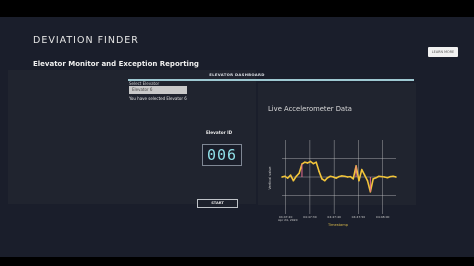 The height and width of the screenshot is (266, 474). What do you see at coordinates (288, 220) in the screenshot?
I see `date-label: Apr 24, 2020` at bounding box center [288, 220].